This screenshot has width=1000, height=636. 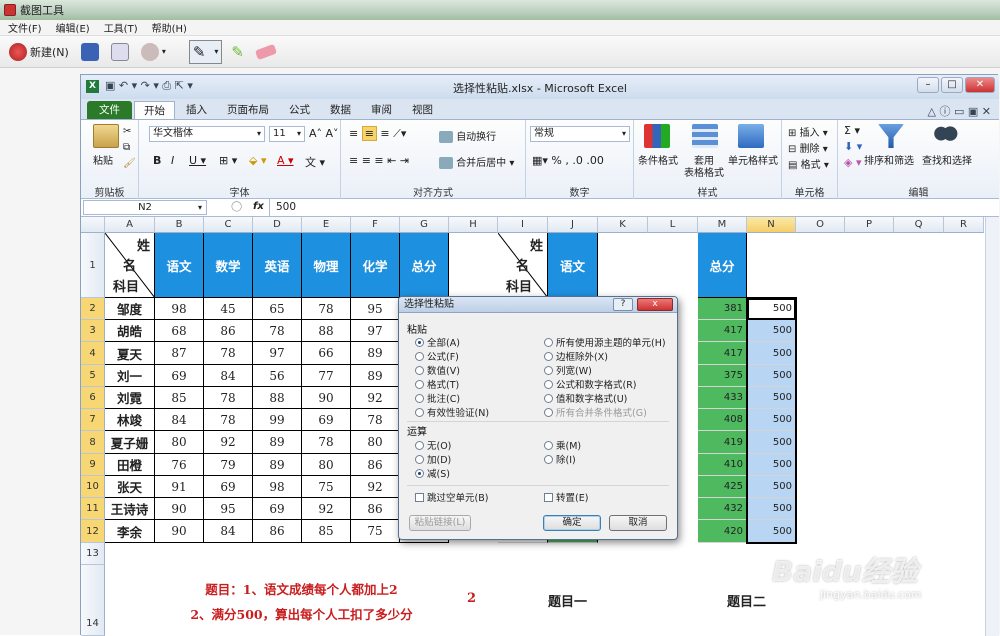 What do you see at coordinates (120, 52) in the screenshot?
I see `copy-button` at bounding box center [120, 52].